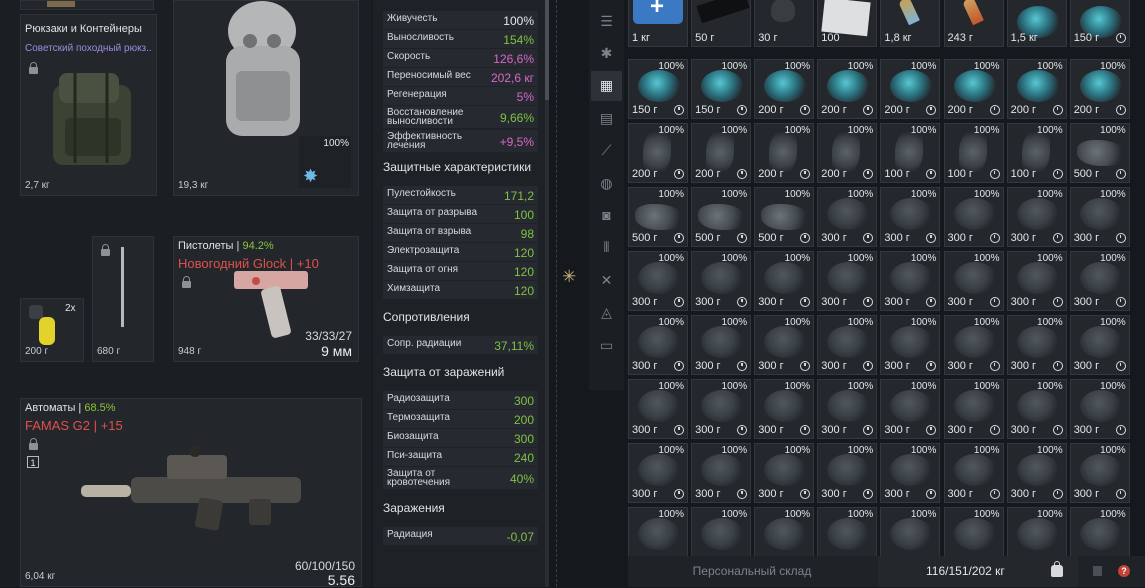 The image size is (1145, 588). Describe the element at coordinates (325, 162) in the screenshot. I see `armor-artifact-slot: 100% ✸` at that location.